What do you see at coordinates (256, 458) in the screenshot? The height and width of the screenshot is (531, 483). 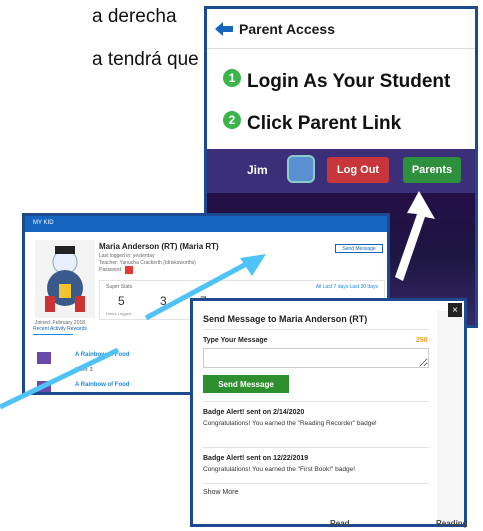 I see `alert-title-2: Badge Alert! sent on 12/22/2019` at bounding box center [256, 458].